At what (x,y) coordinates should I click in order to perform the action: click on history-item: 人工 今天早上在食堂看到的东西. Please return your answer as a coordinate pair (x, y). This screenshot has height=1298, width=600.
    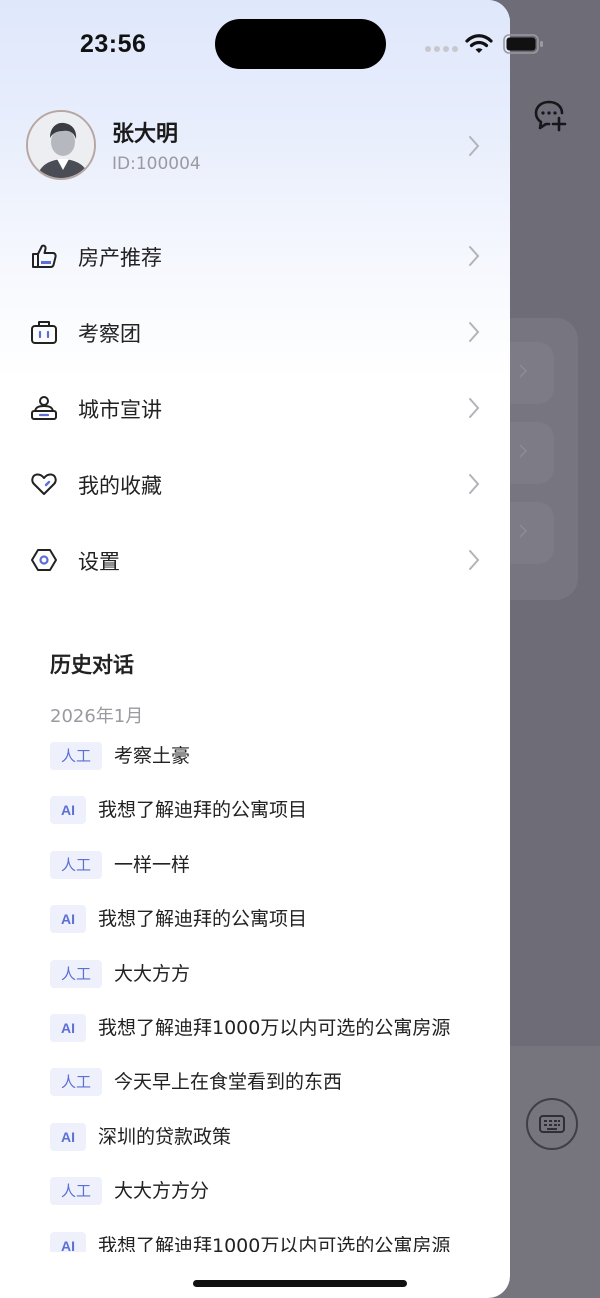
    Looking at the image, I should click on (270, 1091).